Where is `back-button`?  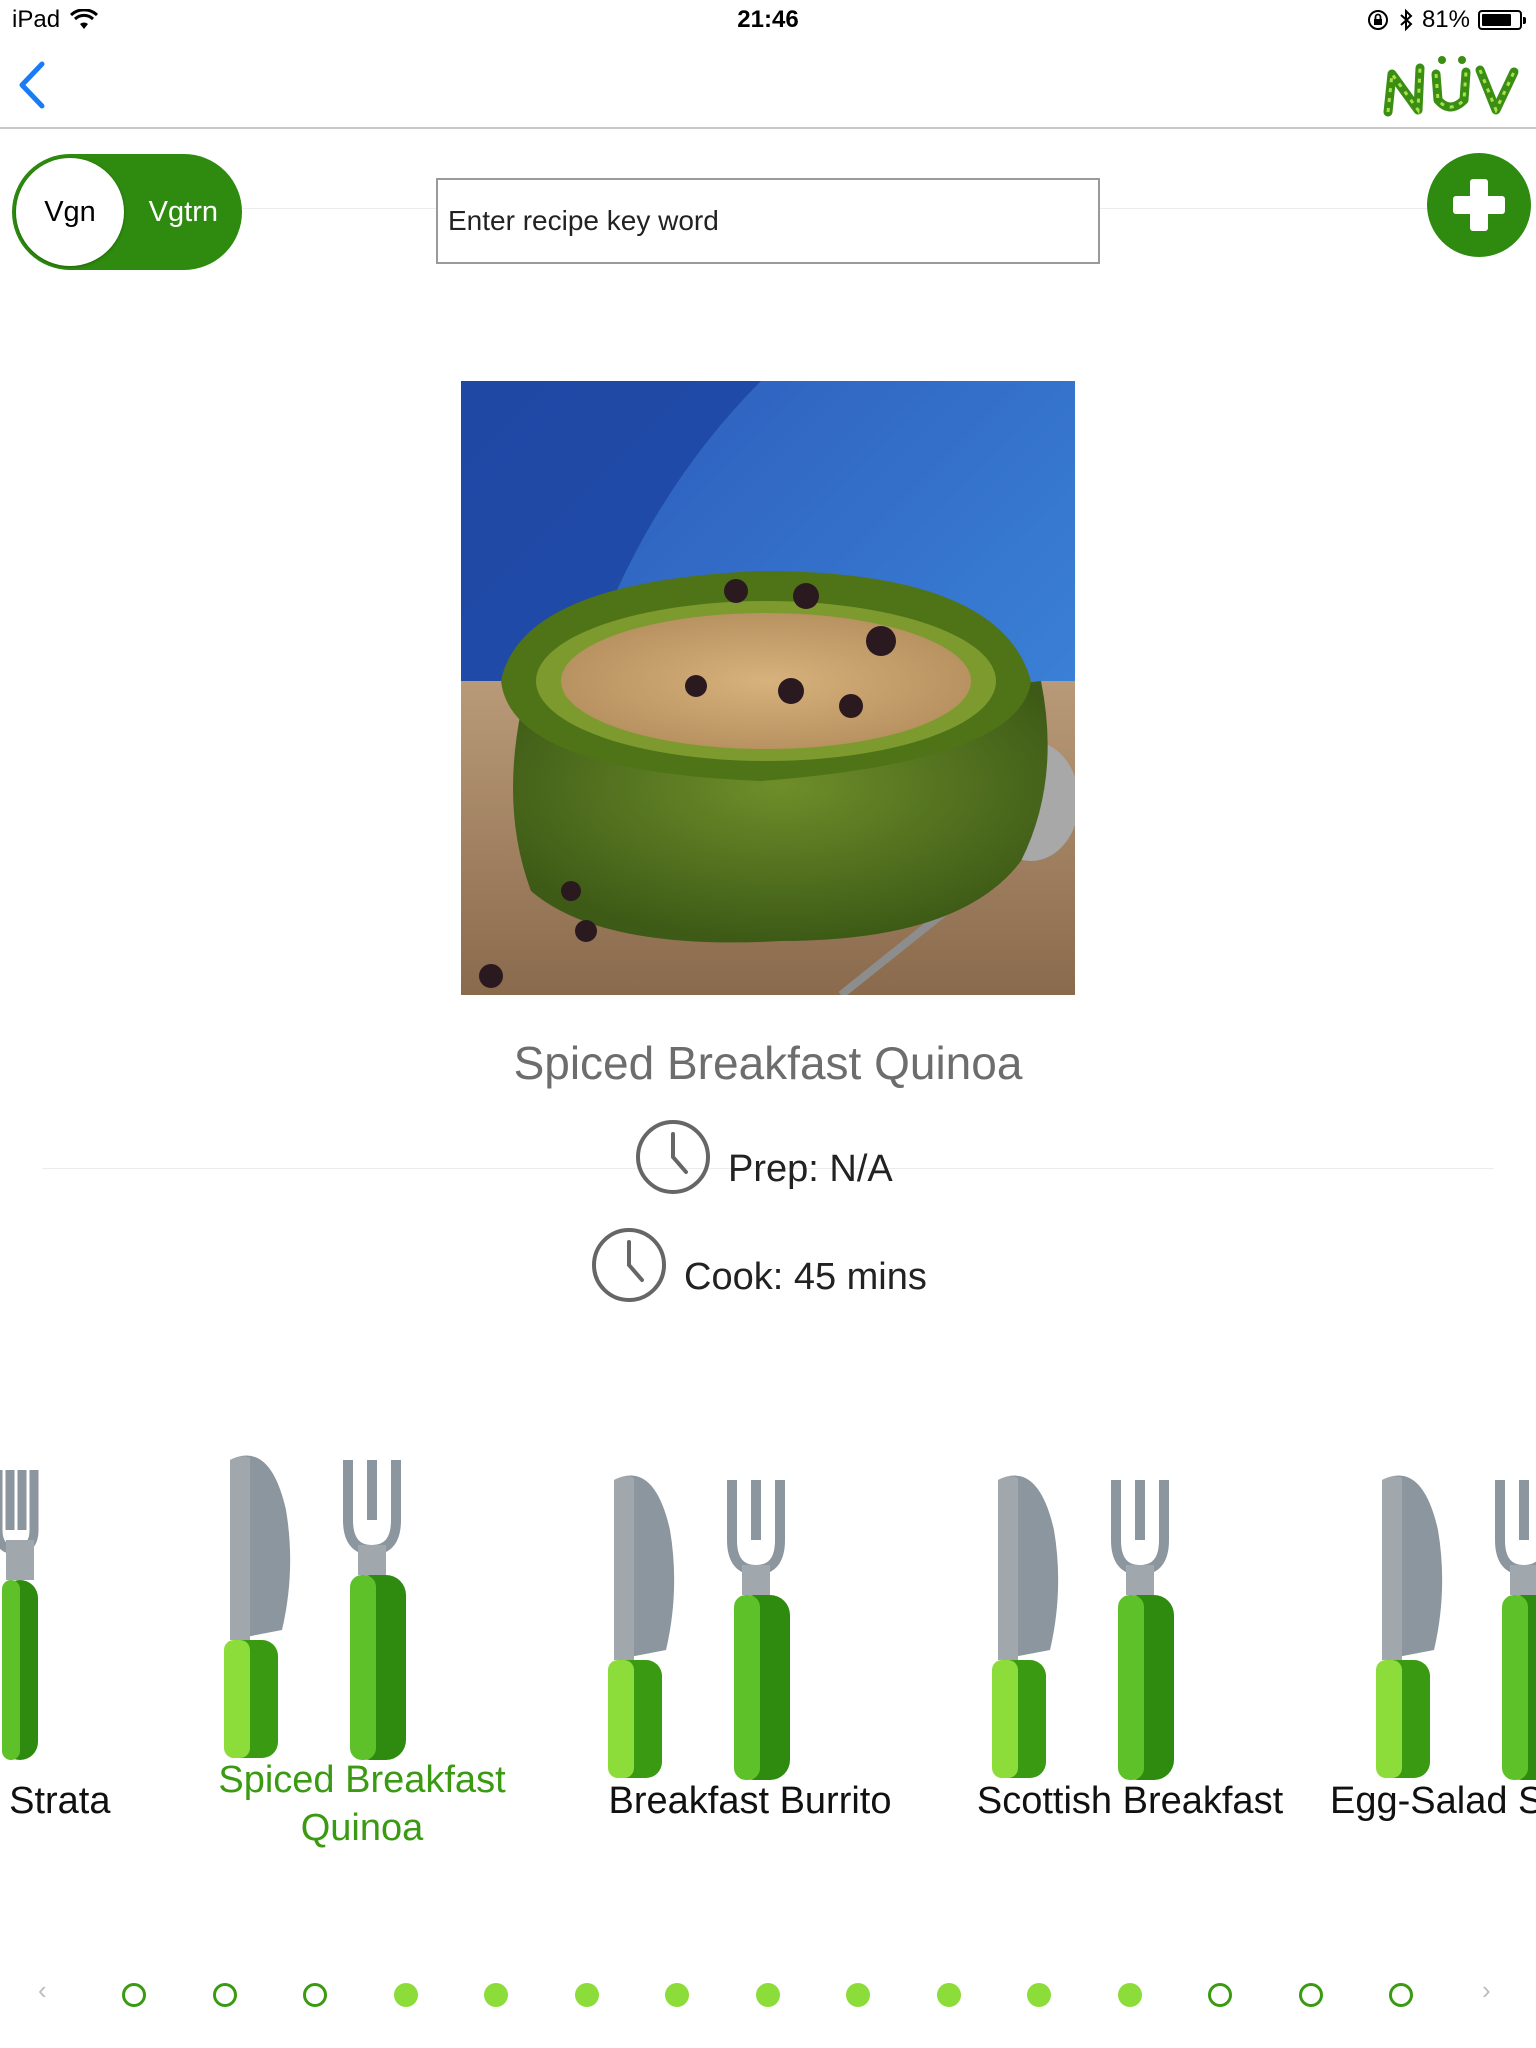 back-button is located at coordinates (32, 85).